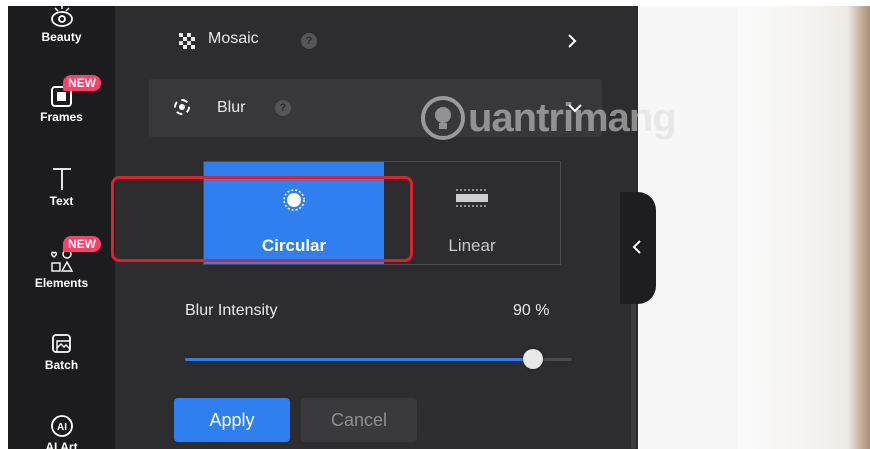  Describe the element at coordinates (61, 201) in the screenshot. I see `tool-text-label: Text` at that location.